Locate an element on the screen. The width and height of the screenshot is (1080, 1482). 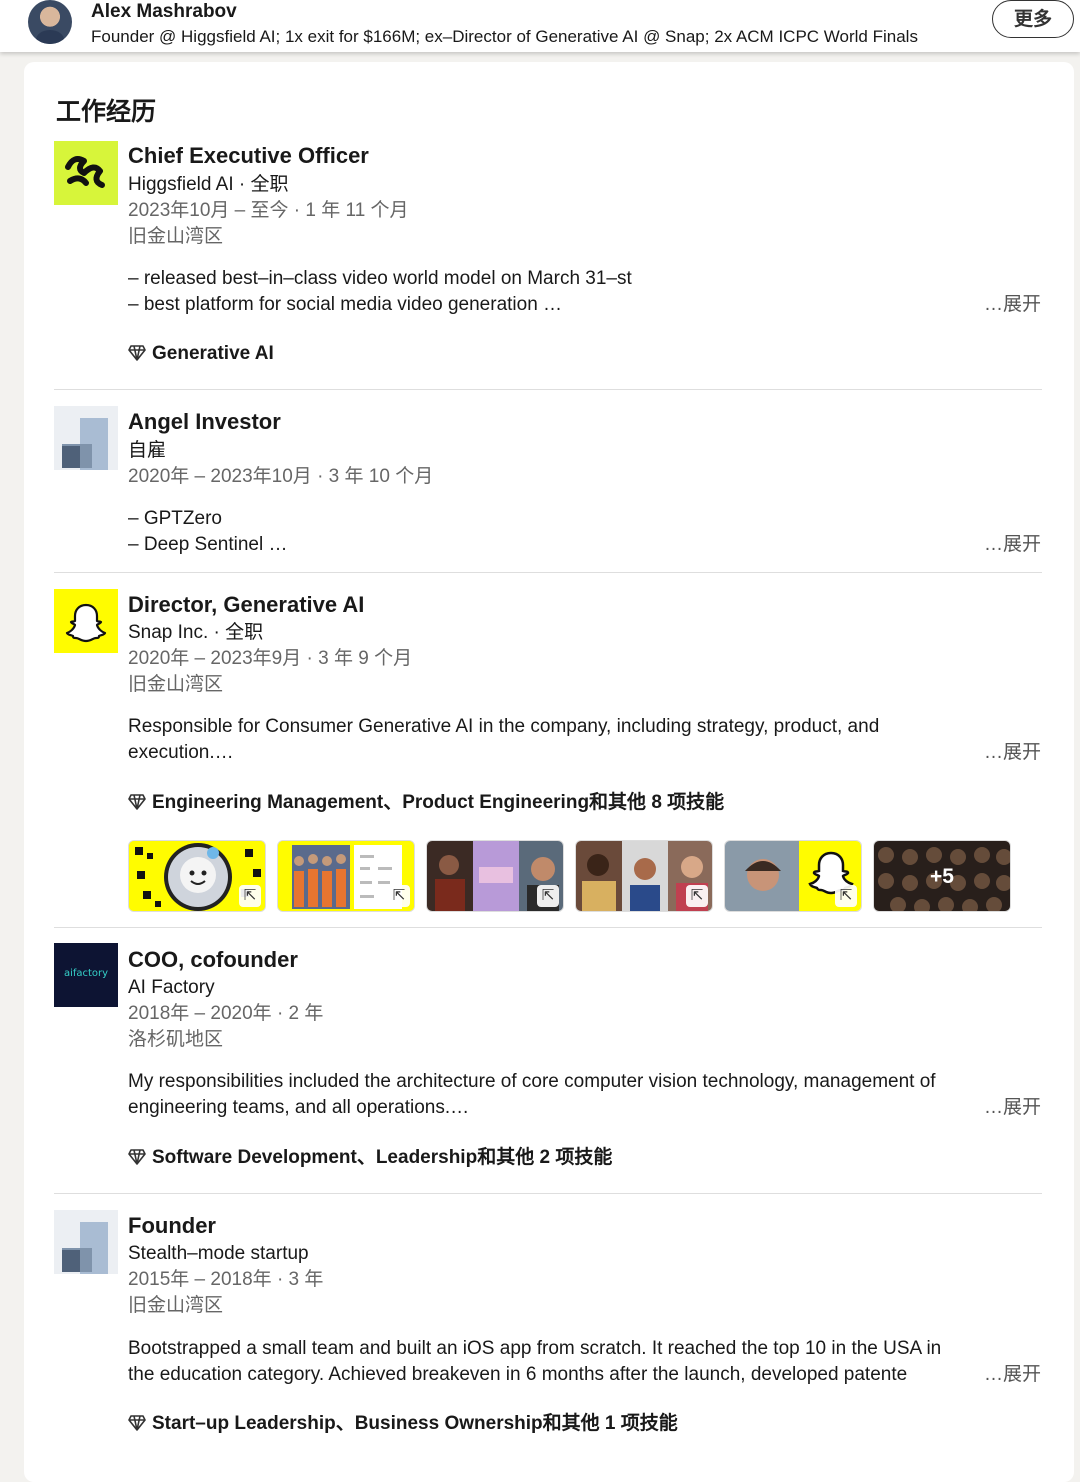
location: 洛杉矶地区 is located at coordinates (176, 1039).